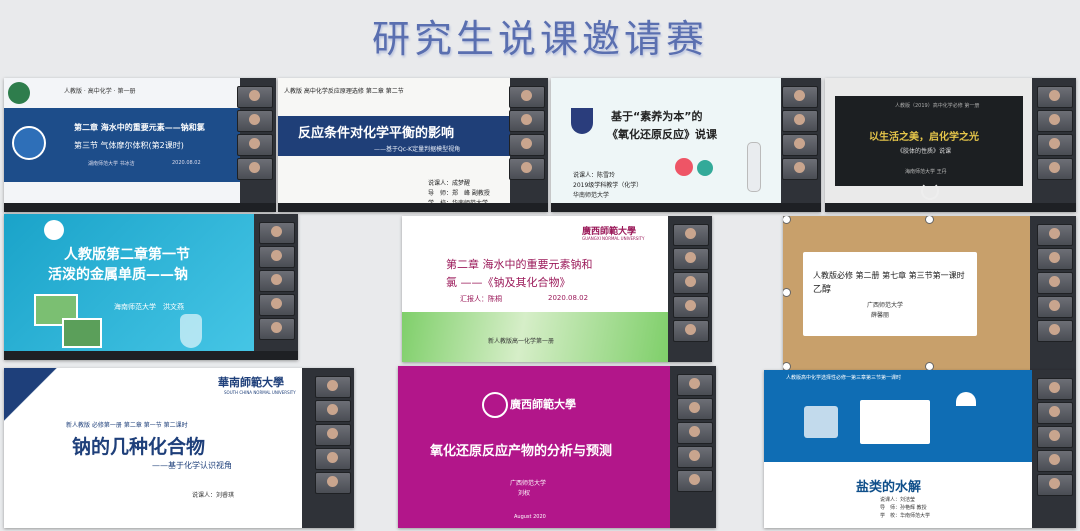 The image size is (1080, 531). I want to click on slide-1-line1: 第二章 海水中的重要元素——钠和氯, so click(139, 127).